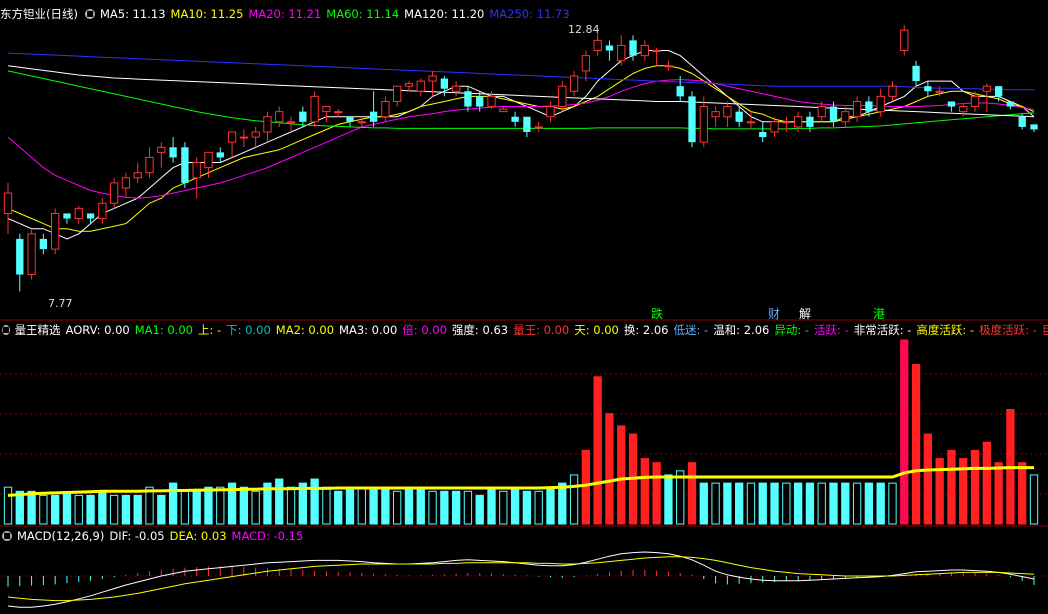 The width and height of the screenshot is (1048, 614). I want to click on macd-title: MACD(12,26,9), so click(60, 536).